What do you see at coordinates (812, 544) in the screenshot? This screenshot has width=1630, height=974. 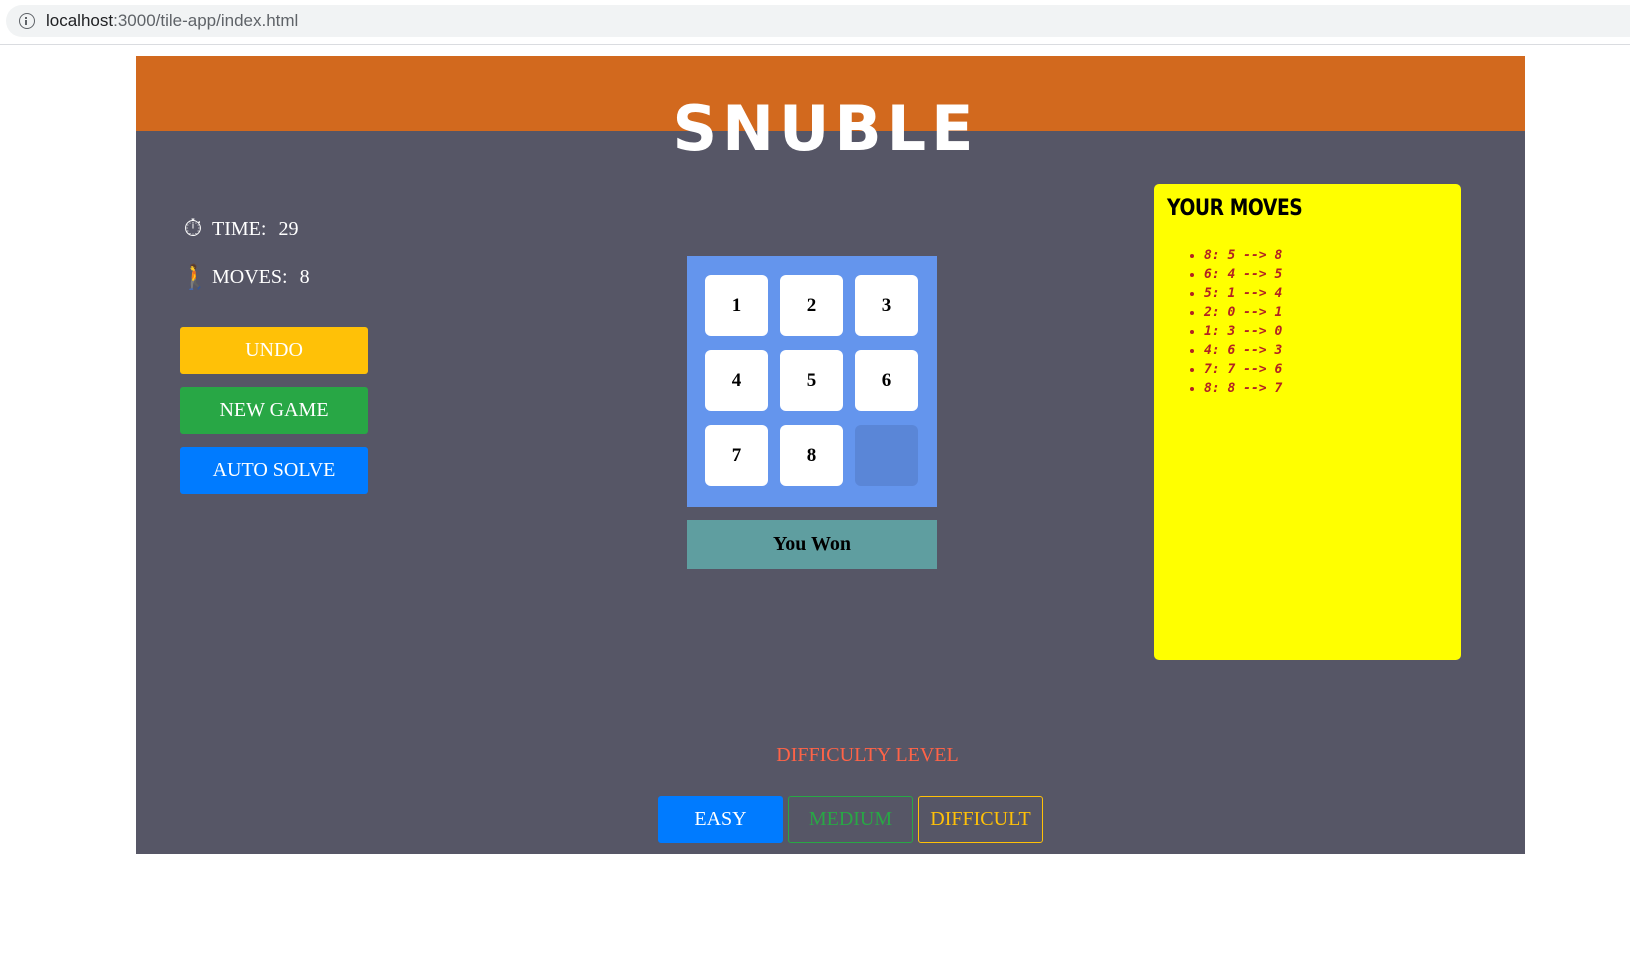 I see `game-status: You Won` at bounding box center [812, 544].